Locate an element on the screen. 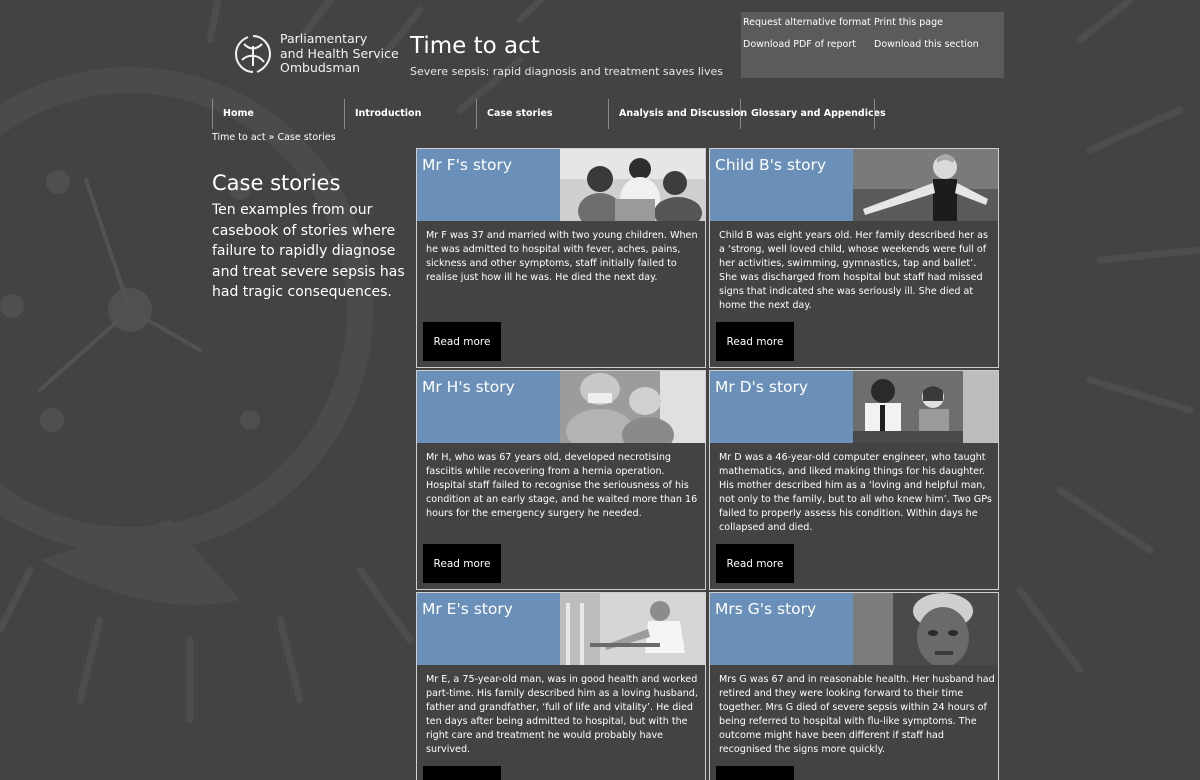 The height and width of the screenshot is (780, 1200). logo-line: Ombudsman is located at coordinates (320, 67).